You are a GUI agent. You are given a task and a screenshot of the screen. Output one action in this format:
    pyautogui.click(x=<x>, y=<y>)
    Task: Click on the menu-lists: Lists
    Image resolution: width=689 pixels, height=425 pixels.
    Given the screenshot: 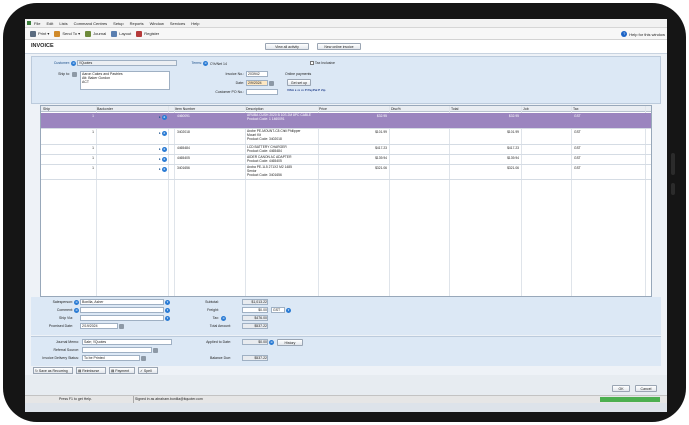 What is the action you would take?
    pyautogui.click(x=63, y=23)
    